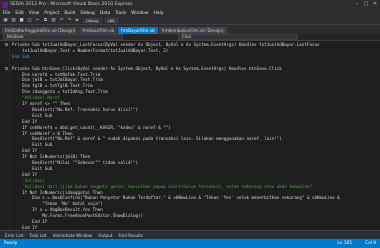 This screenshot has width=380, height=248. Describe the element at coordinates (105, 13) in the screenshot. I see `menu-data: Data` at that location.